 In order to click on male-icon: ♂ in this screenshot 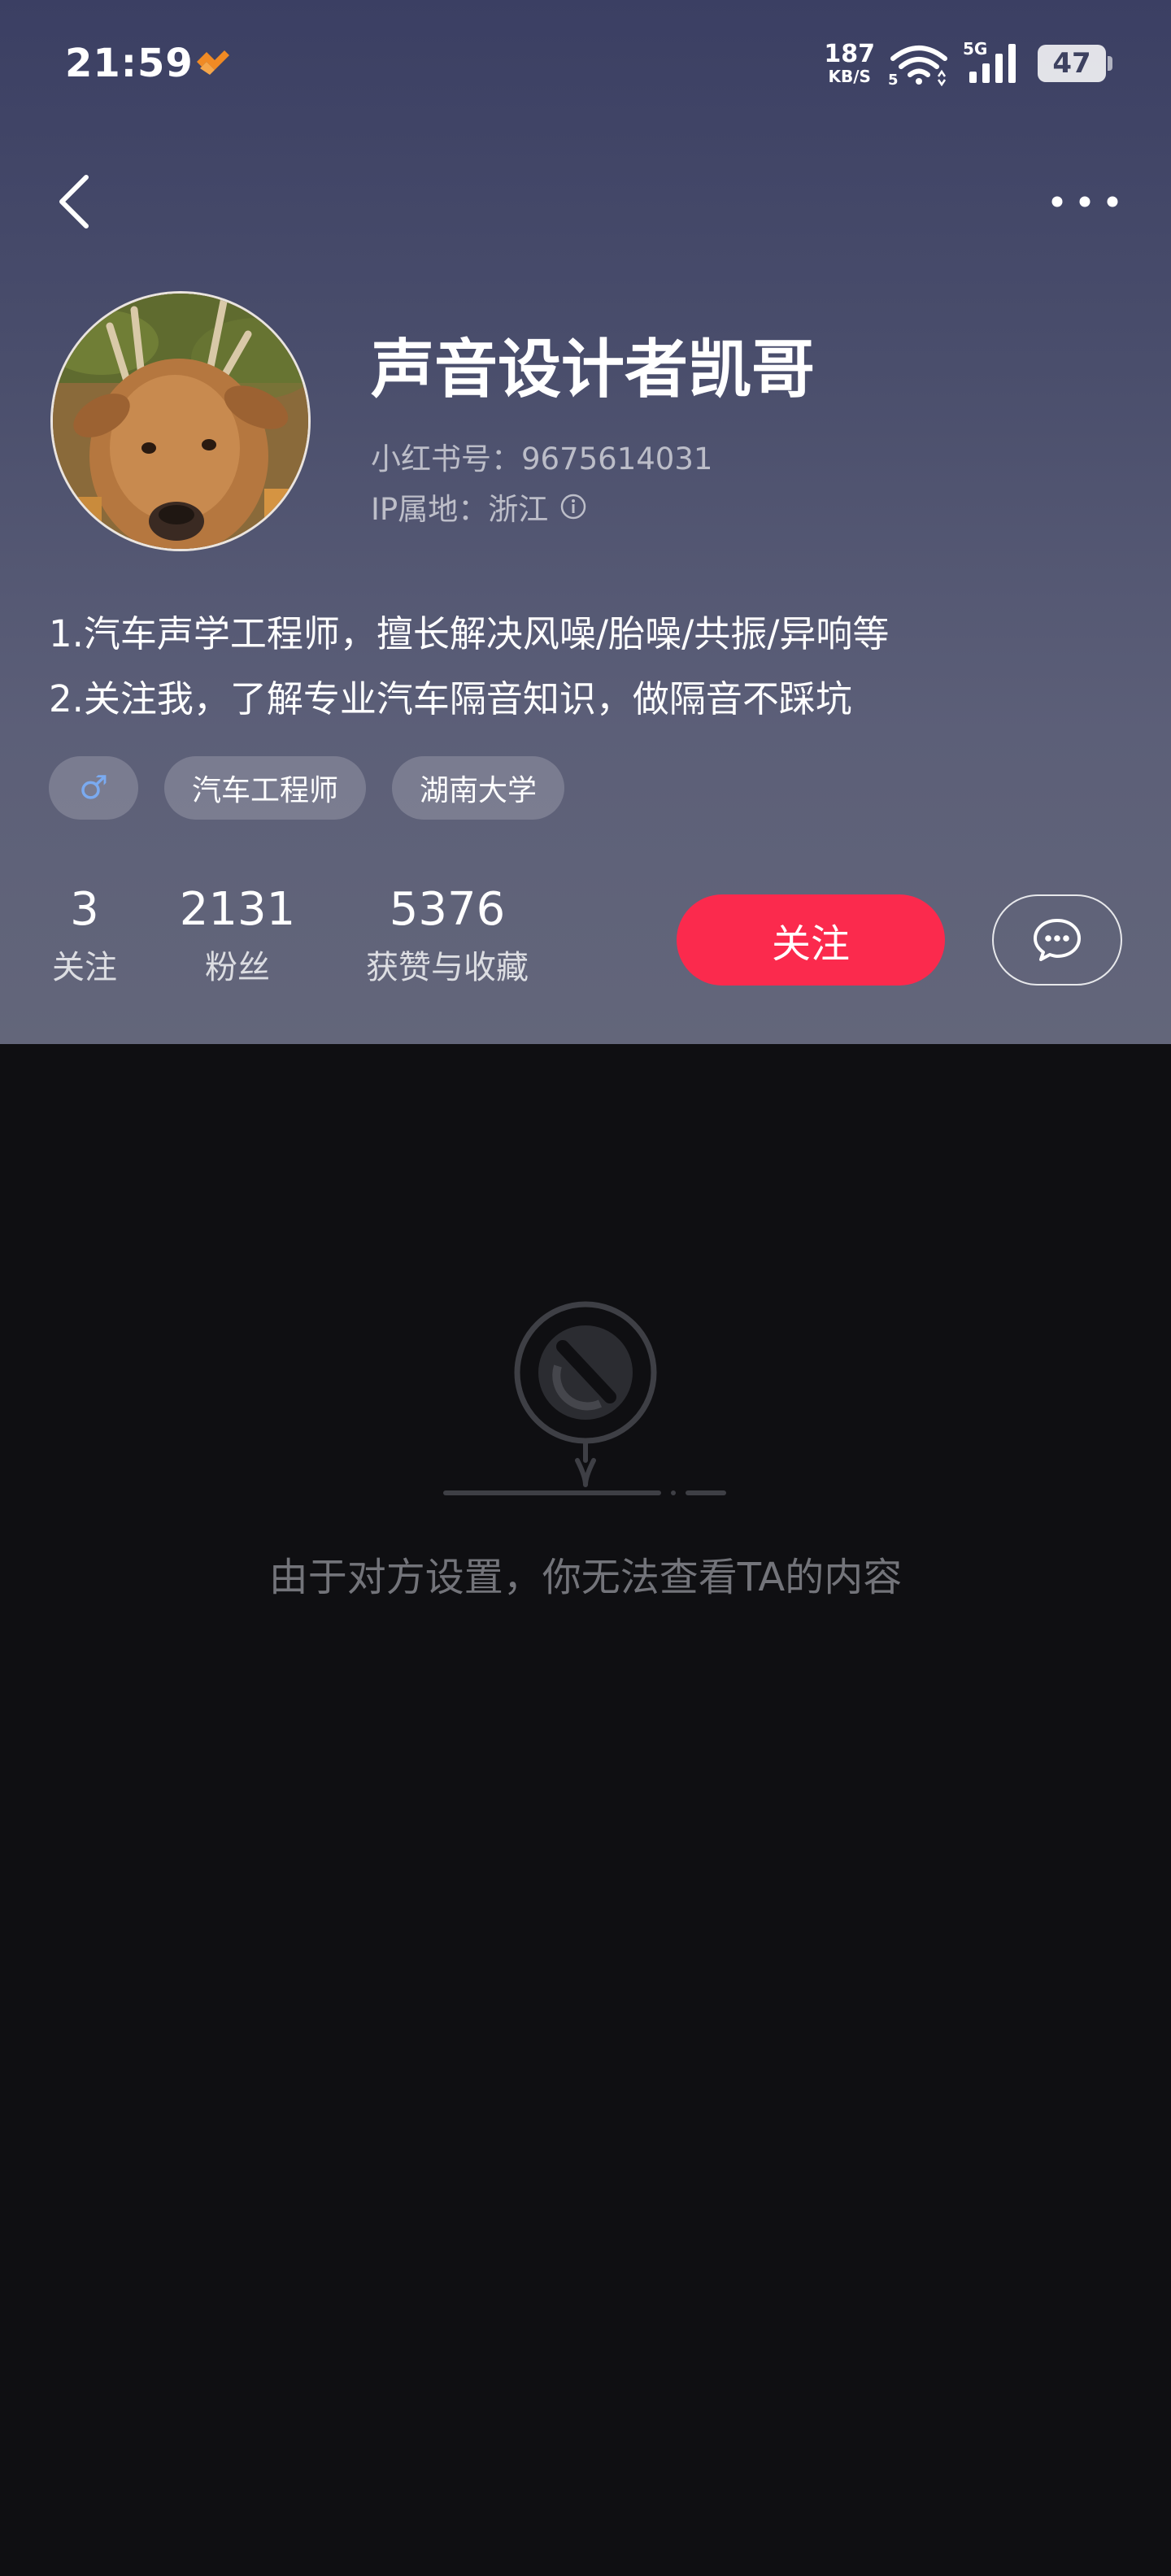, I will do `click(93, 788)`.